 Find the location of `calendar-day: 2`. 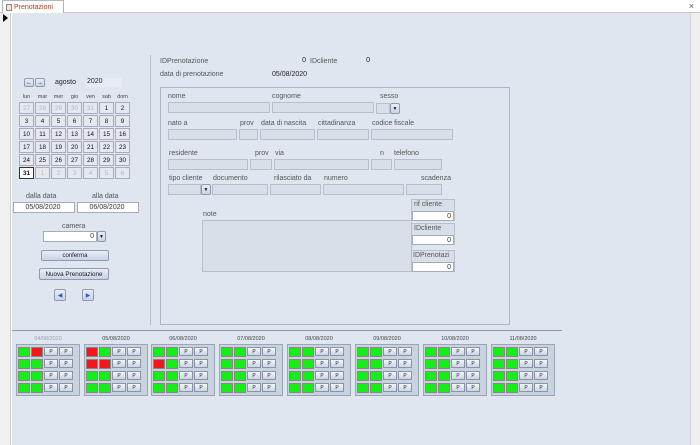

calendar-day: 2 is located at coordinates (58, 173).